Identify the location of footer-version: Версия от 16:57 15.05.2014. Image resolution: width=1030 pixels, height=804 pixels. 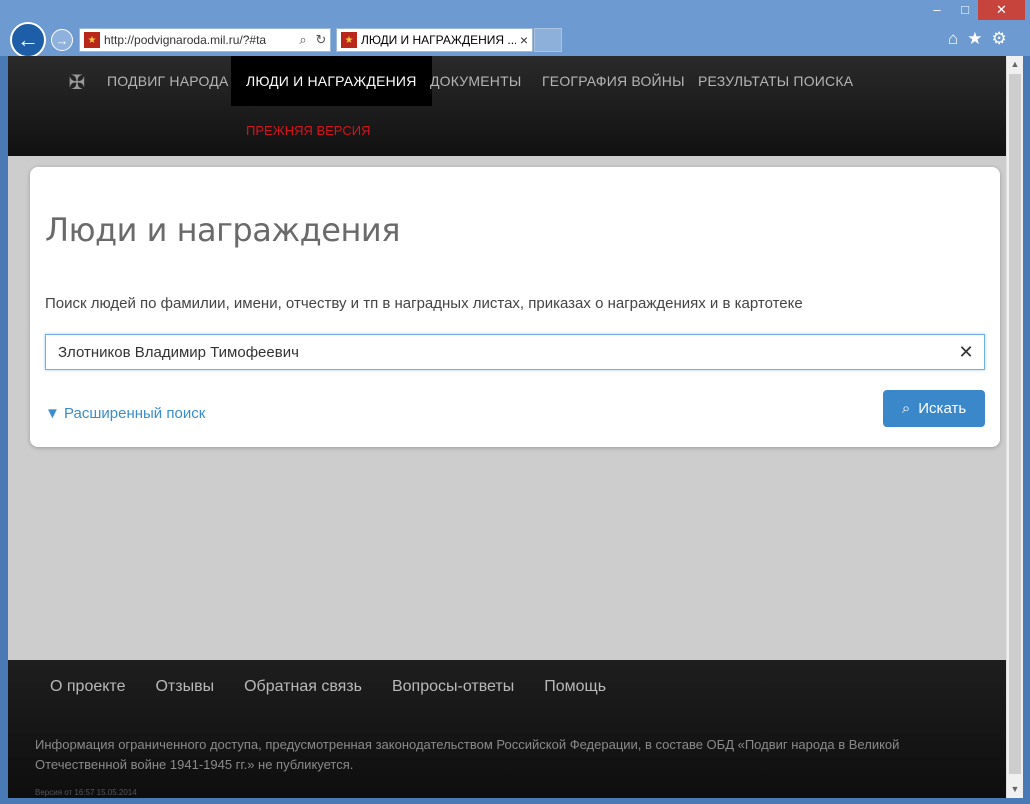
(86, 792).